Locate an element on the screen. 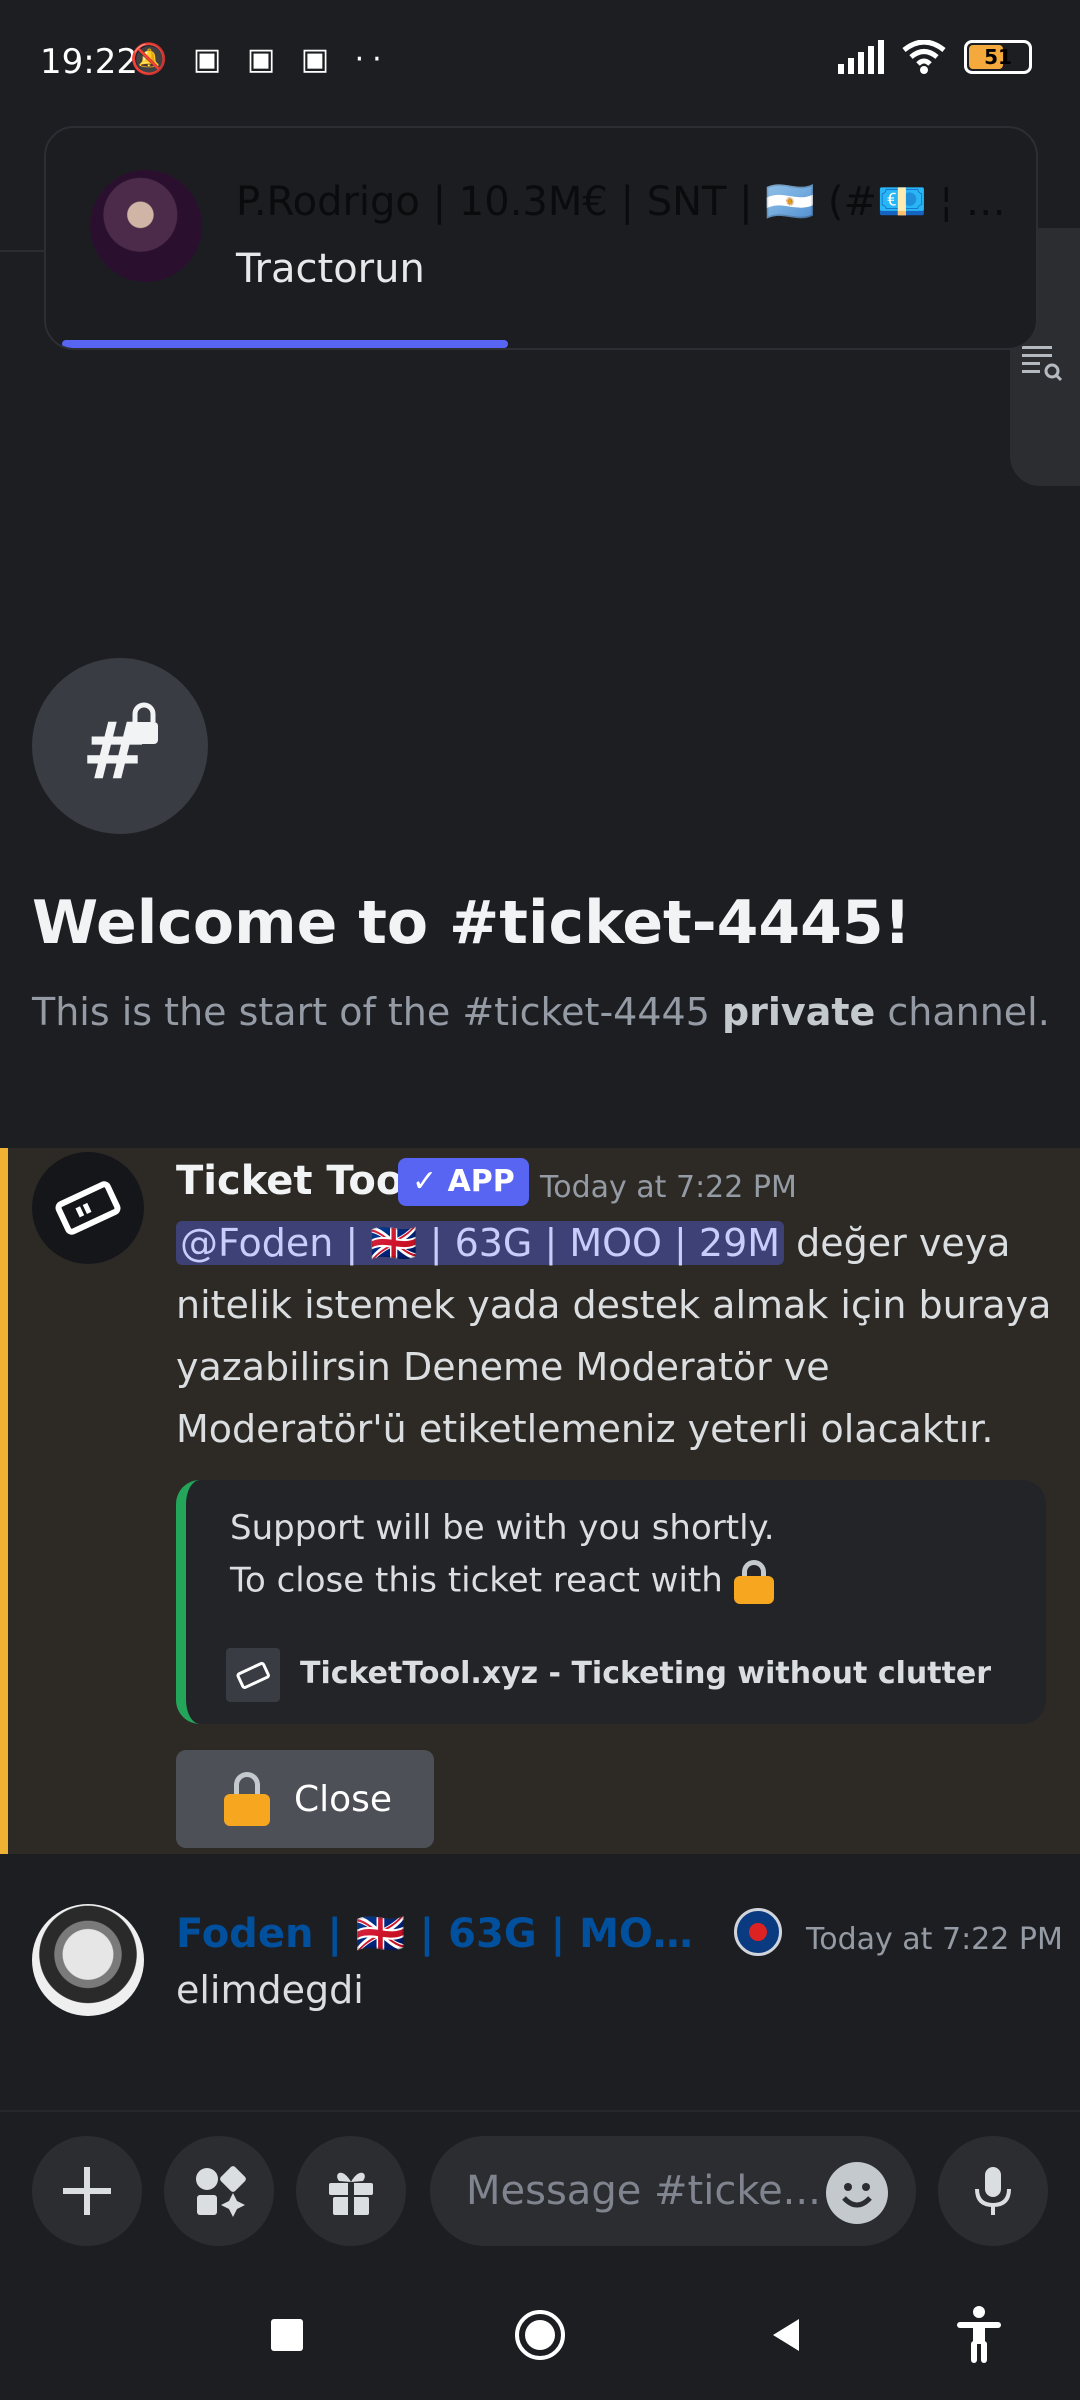  description-suffix: channel. is located at coordinates (962, 1012).